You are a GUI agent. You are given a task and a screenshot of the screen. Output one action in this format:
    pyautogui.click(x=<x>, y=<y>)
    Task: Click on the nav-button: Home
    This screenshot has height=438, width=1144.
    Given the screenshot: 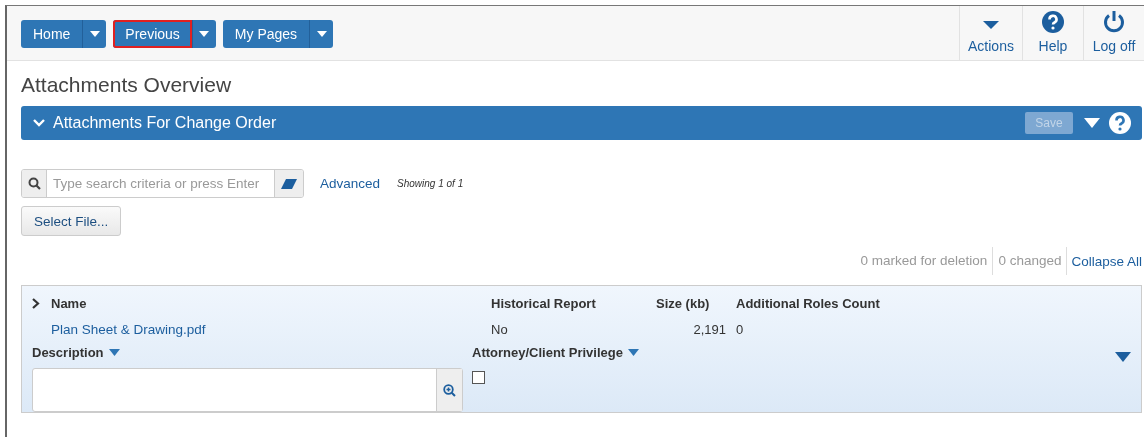 What is the action you would take?
    pyautogui.click(x=52, y=34)
    